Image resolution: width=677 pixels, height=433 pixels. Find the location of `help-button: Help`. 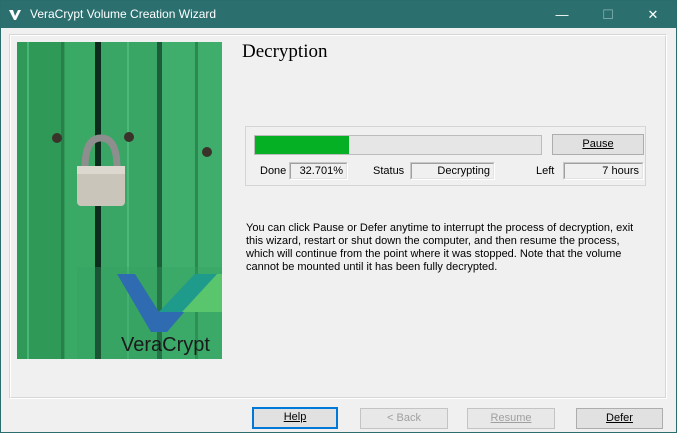

help-button: Help is located at coordinates (295, 418).